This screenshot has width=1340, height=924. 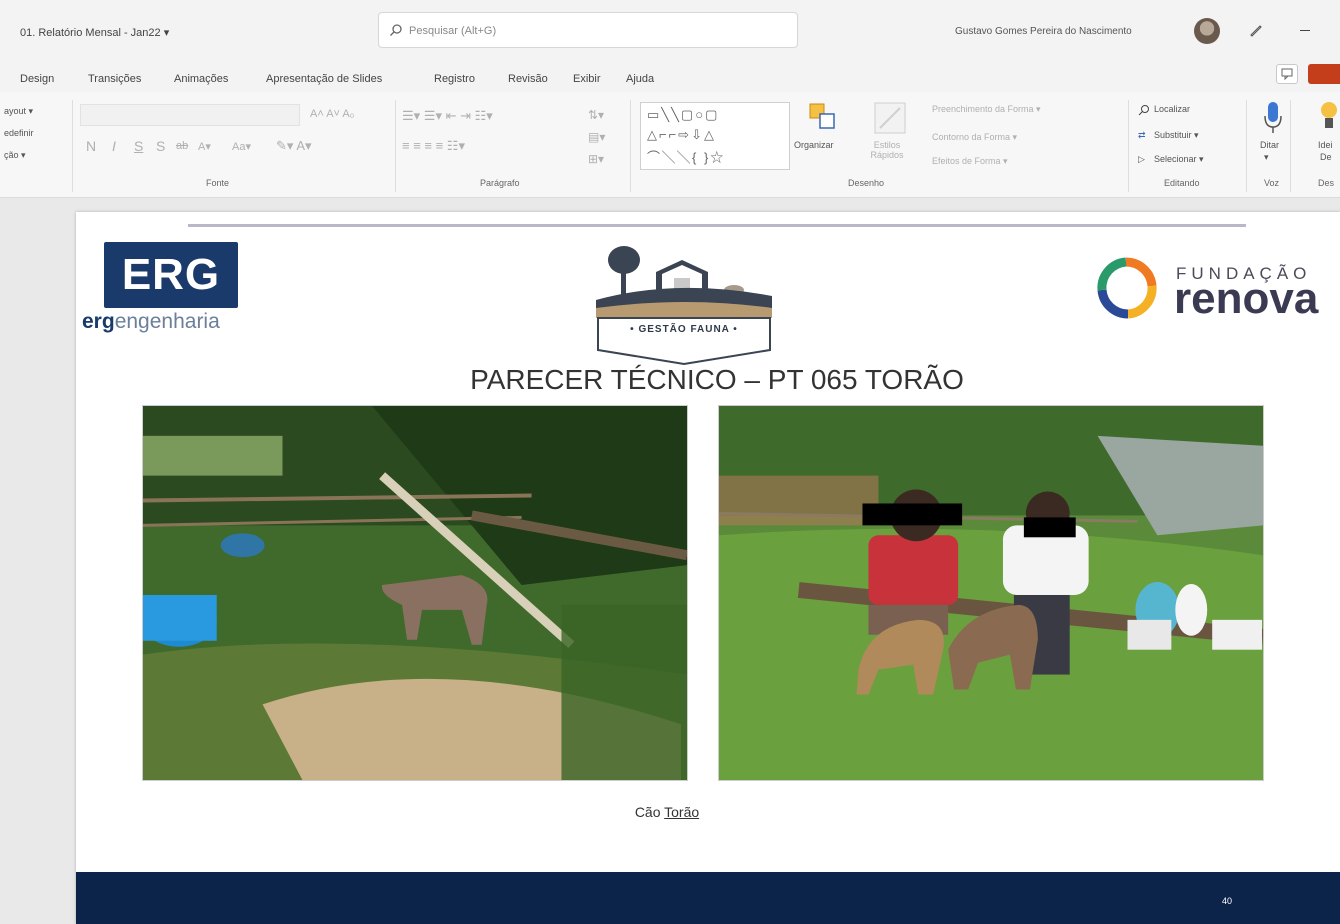 What do you see at coordinates (1143, 110) in the screenshot?
I see `find-icon` at bounding box center [1143, 110].